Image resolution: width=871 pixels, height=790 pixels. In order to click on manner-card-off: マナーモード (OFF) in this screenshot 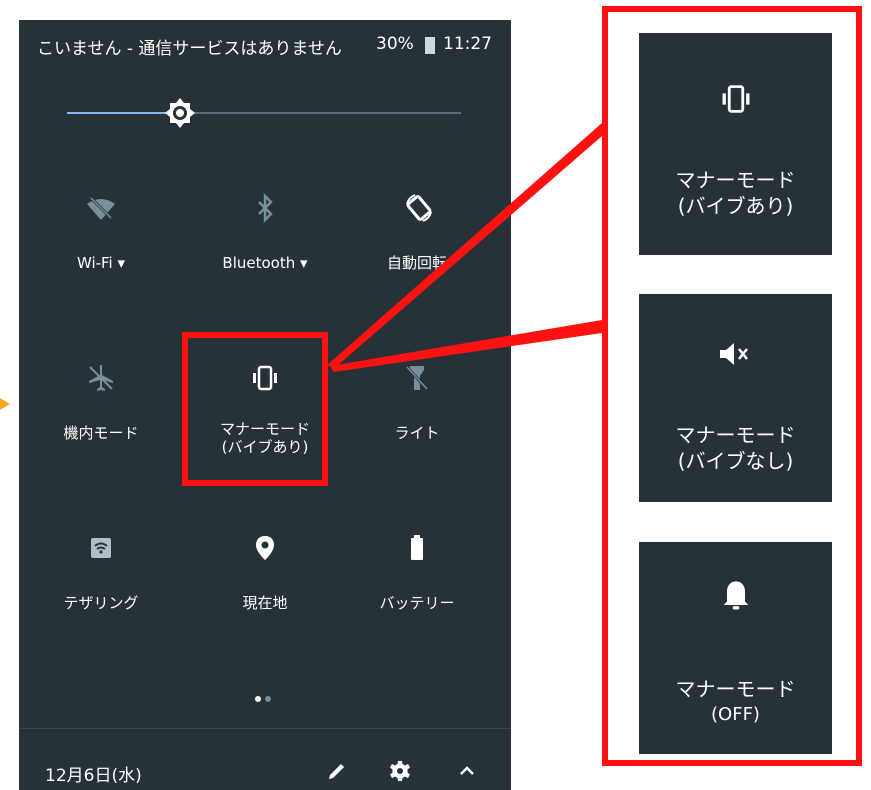, I will do `click(735, 648)`.